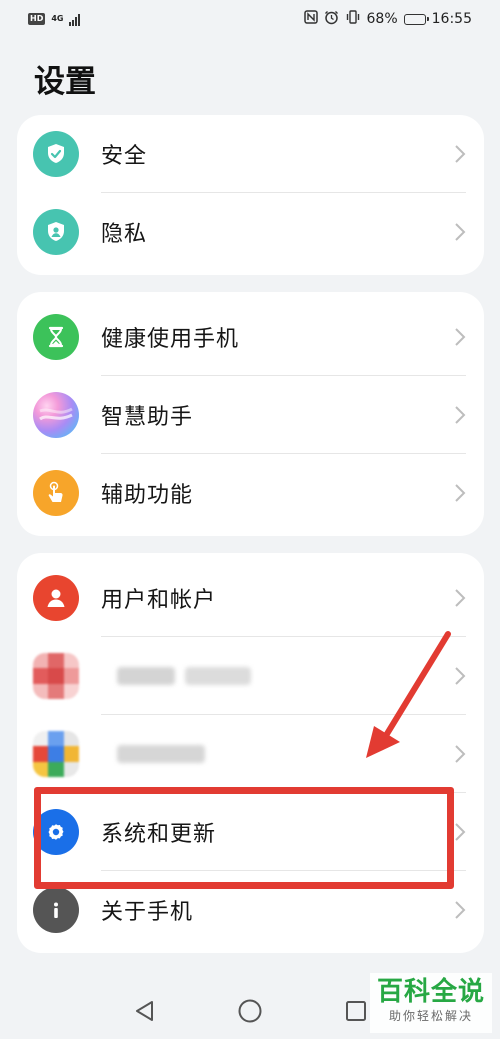 The height and width of the screenshot is (1039, 500). I want to click on battery-level-text: 68%, so click(382, 19).